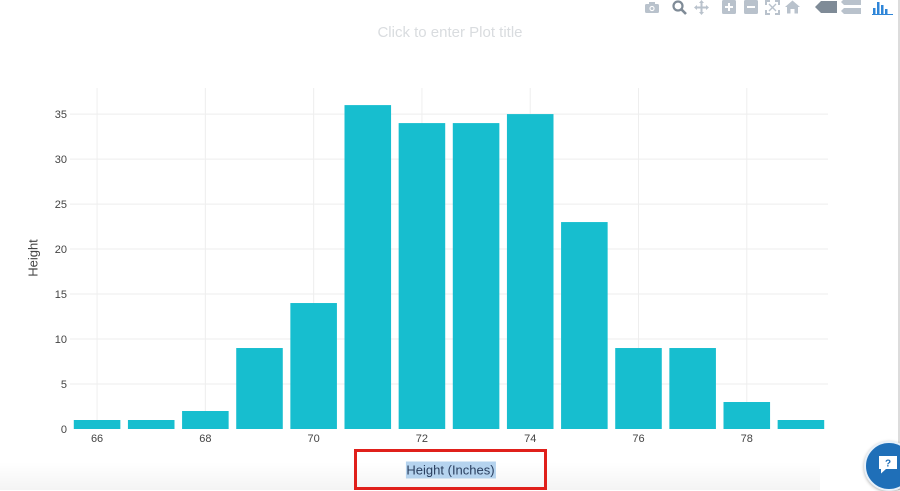 Image resolution: width=900 pixels, height=491 pixels. I want to click on x-tick-label: 78, so click(747, 439).